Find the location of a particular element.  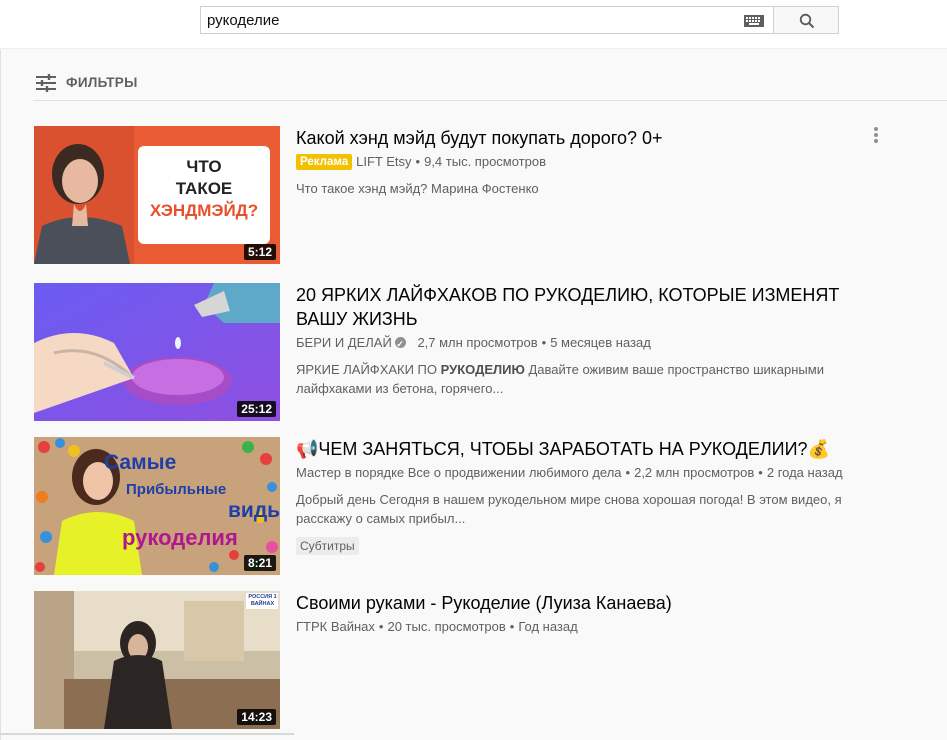

top-bar-shadow is located at coordinates (473, 49).